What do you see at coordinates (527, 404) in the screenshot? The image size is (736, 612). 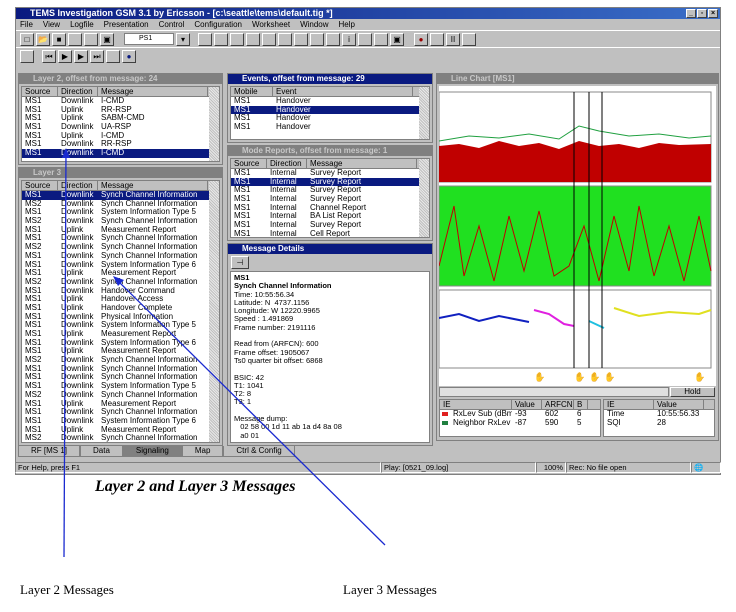 I see `column-header: Value` at bounding box center [527, 404].